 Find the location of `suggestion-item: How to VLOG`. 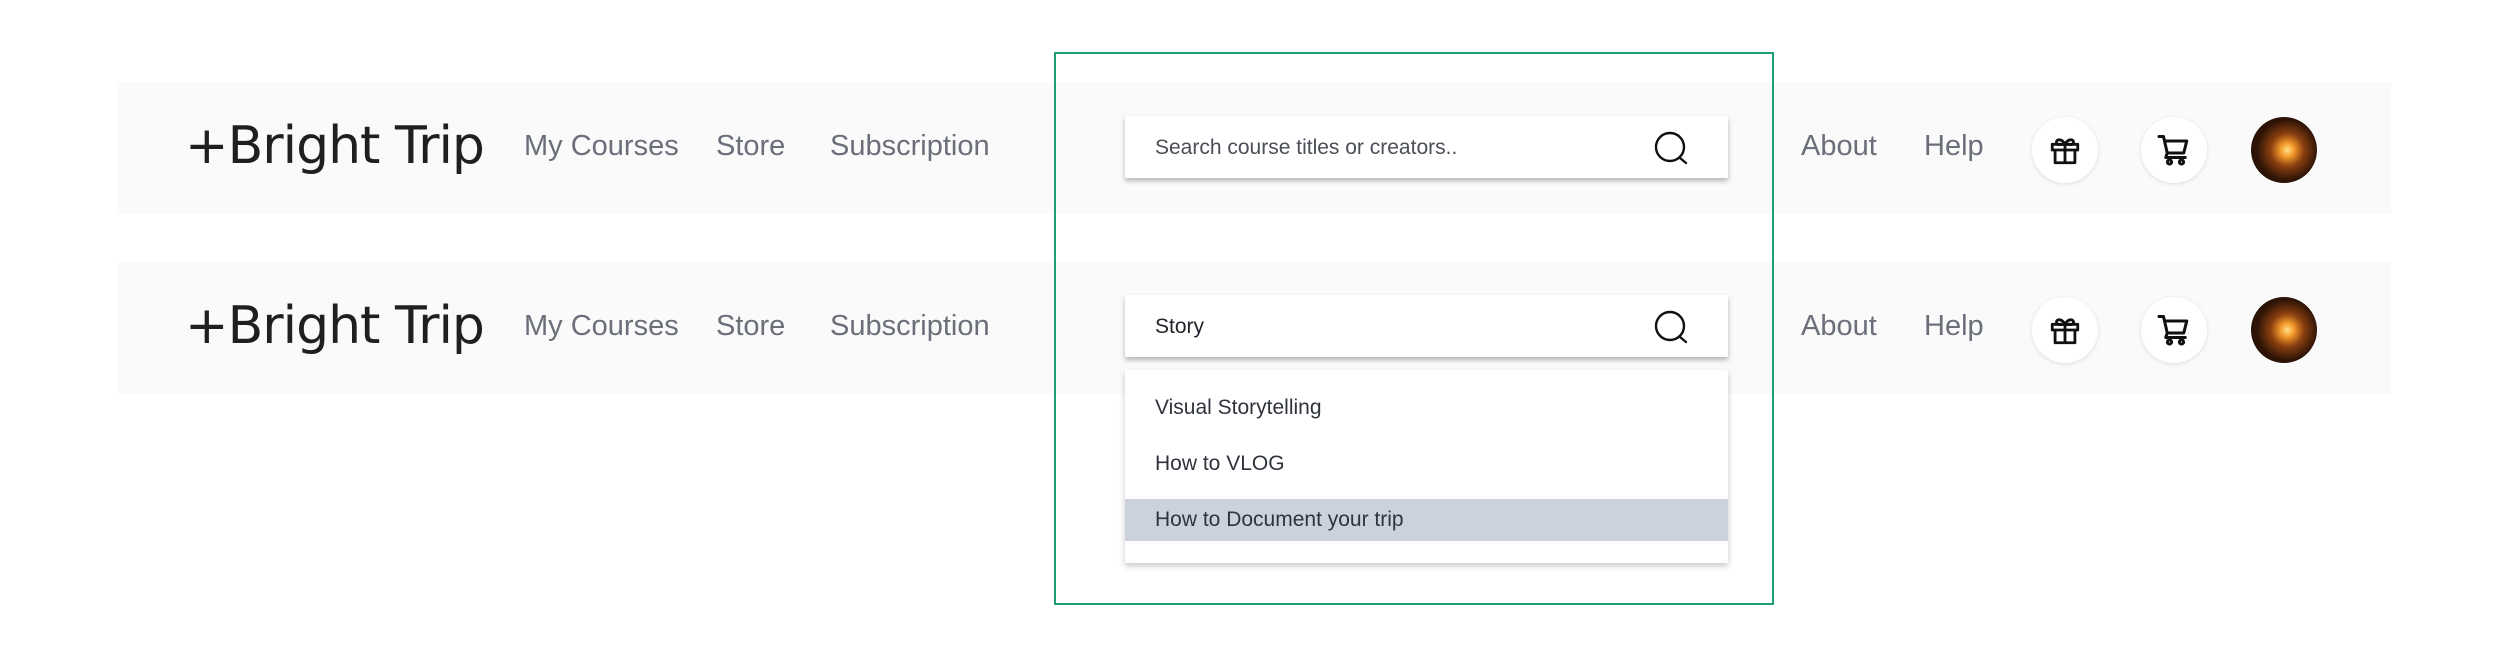

suggestion-item: How to VLOG is located at coordinates (1426, 464).